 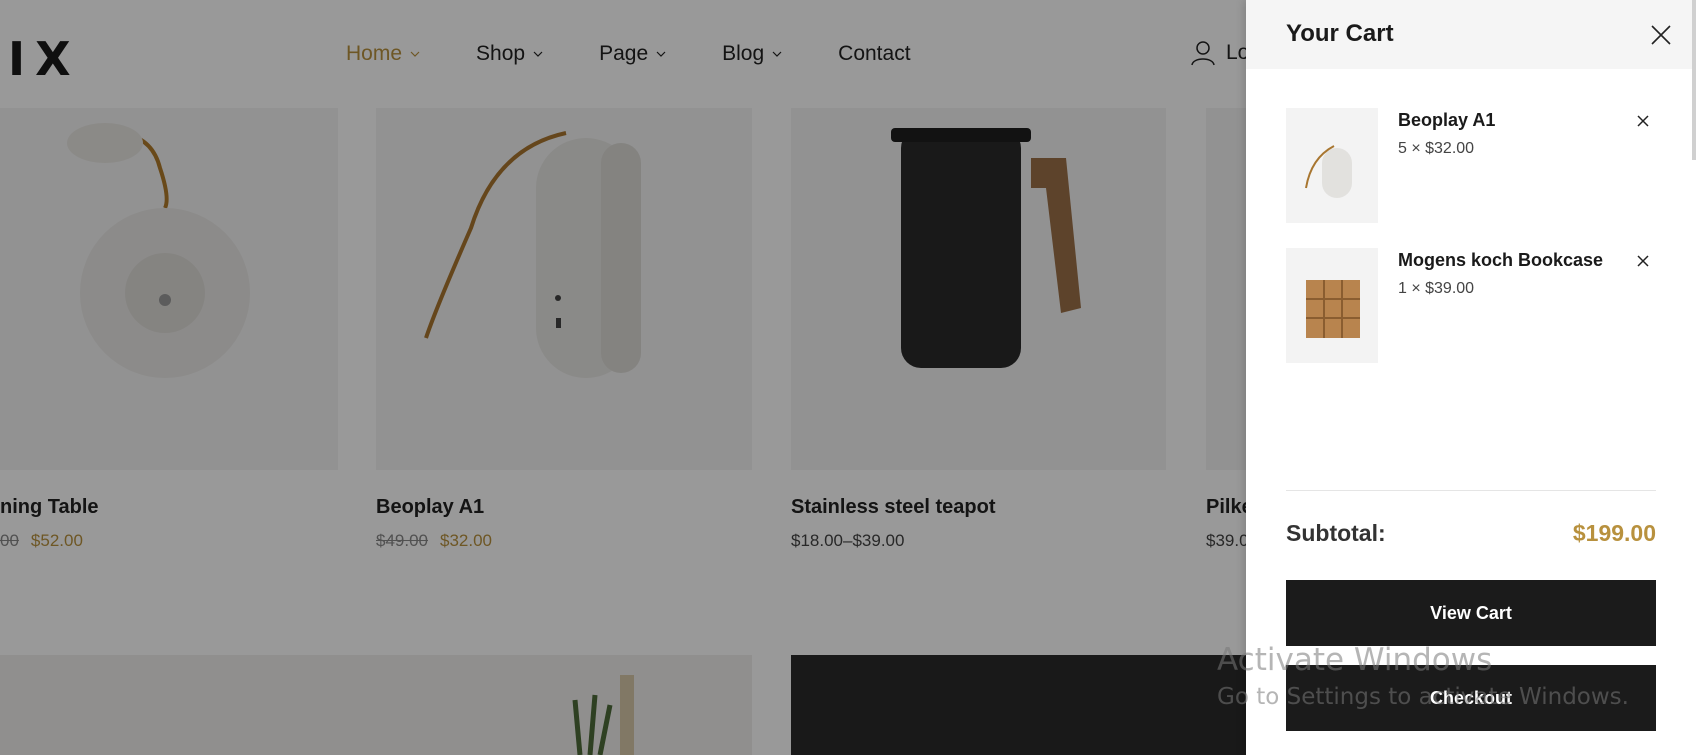 What do you see at coordinates (1436, 288) in the screenshot?
I see `cart-item-qty-price: 1 × $39.00` at bounding box center [1436, 288].